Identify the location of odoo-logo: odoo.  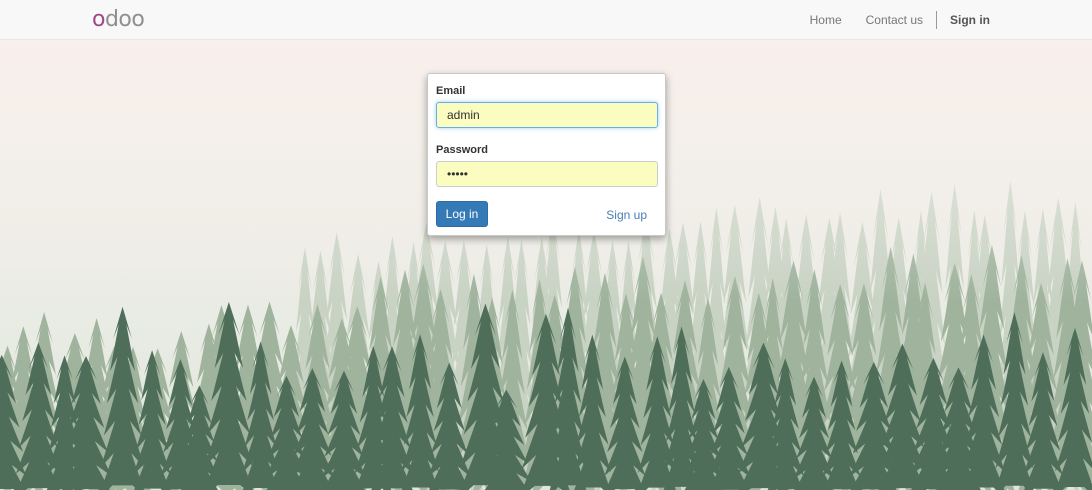
(118, 19).